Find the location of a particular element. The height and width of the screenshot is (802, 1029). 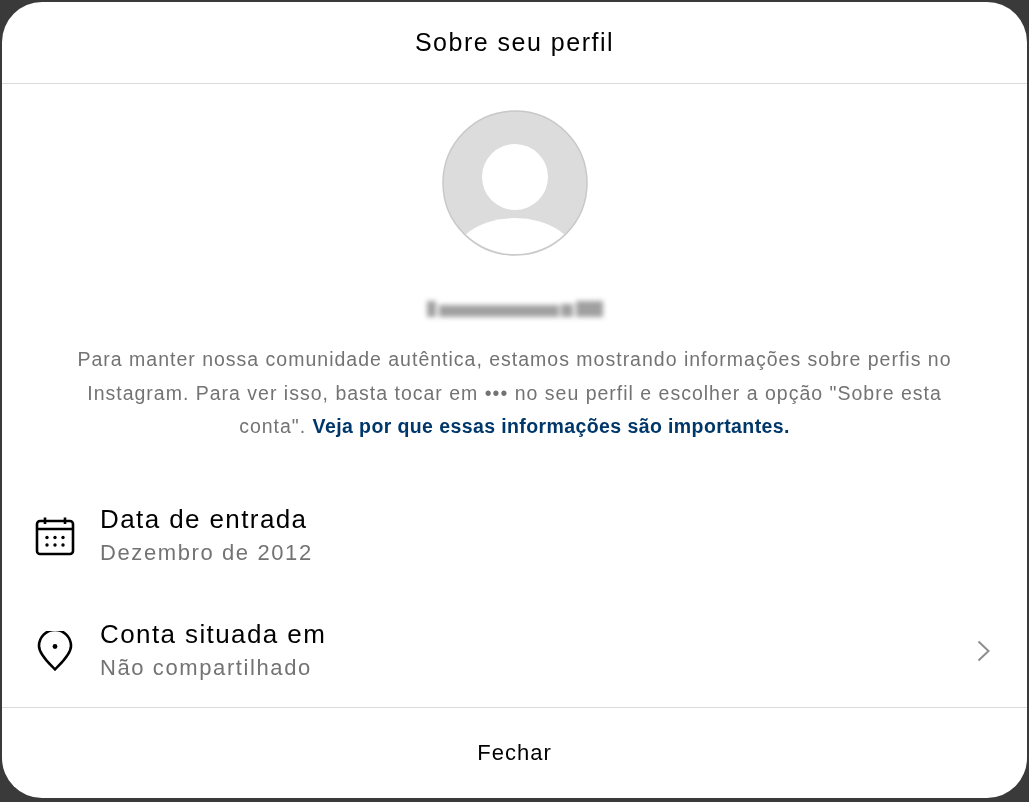

chevron-right-icon is located at coordinates (983, 650).